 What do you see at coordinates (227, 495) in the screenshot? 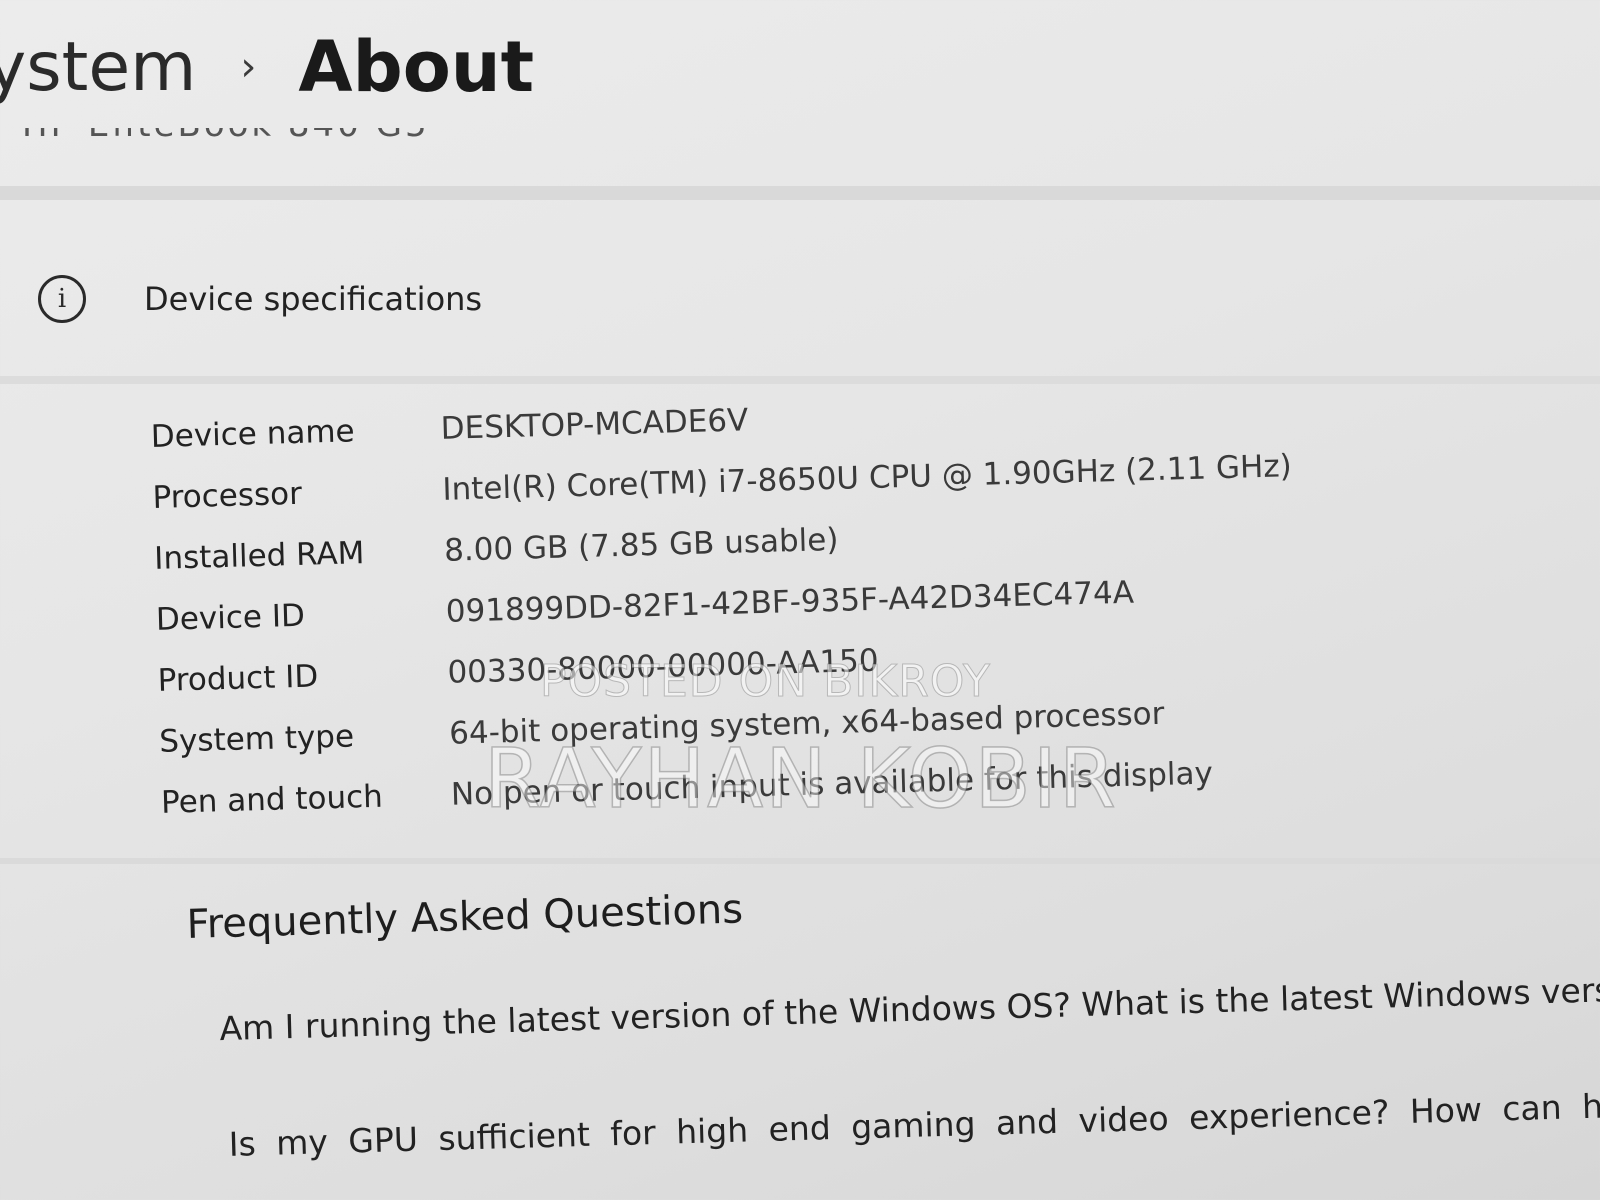
I see `spec-label: Processor` at bounding box center [227, 495].